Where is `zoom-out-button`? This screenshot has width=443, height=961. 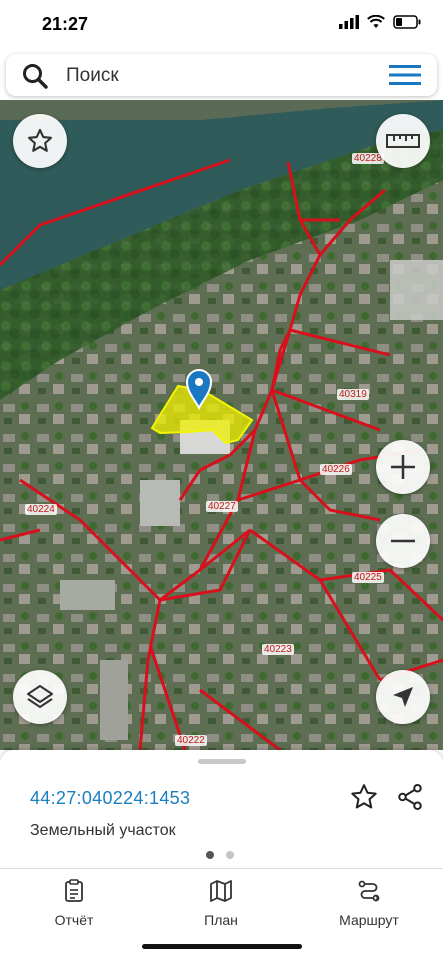 zoom-out-button is located at coordinates (403, 541).